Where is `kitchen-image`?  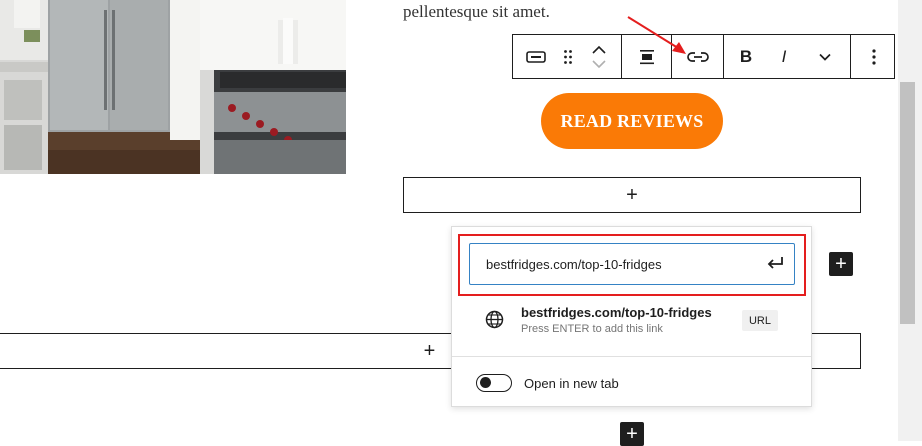
kitchen-image is located at coordinates (173, 87).